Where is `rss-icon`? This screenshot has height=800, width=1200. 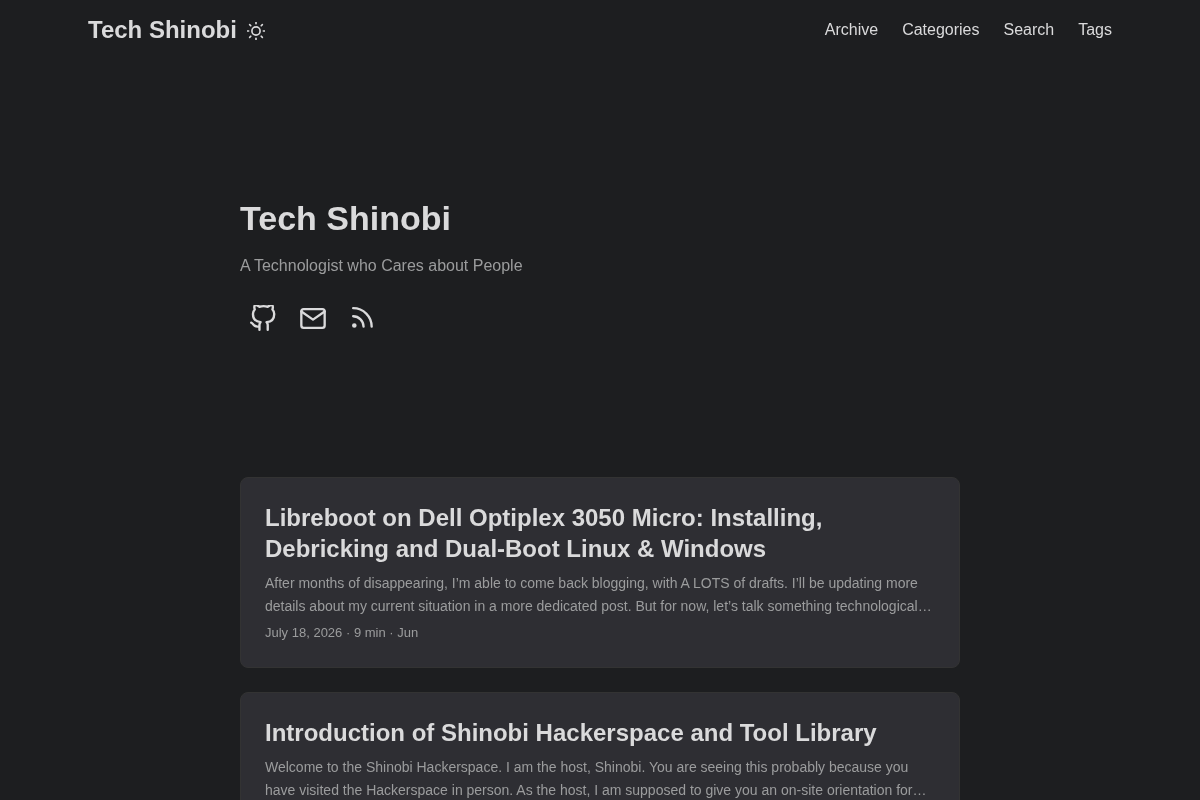 rss-icon is located at coordinates (363, 318).